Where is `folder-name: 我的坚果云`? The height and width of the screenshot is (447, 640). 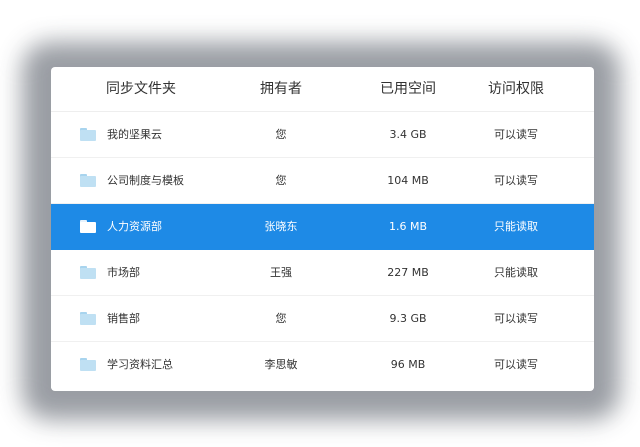 folder-name: 我的坚果云 is located at coordinates (134, 134).